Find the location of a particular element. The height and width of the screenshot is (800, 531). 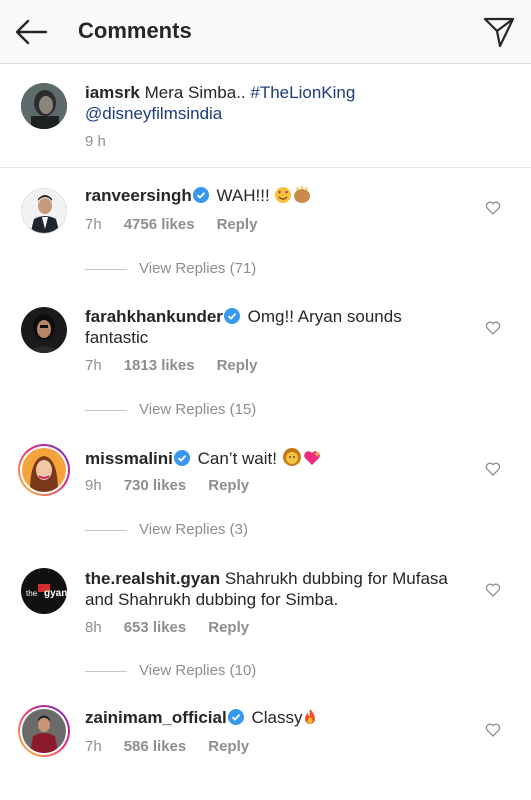

comment-body: Classy is located at coordinates (277, 717).